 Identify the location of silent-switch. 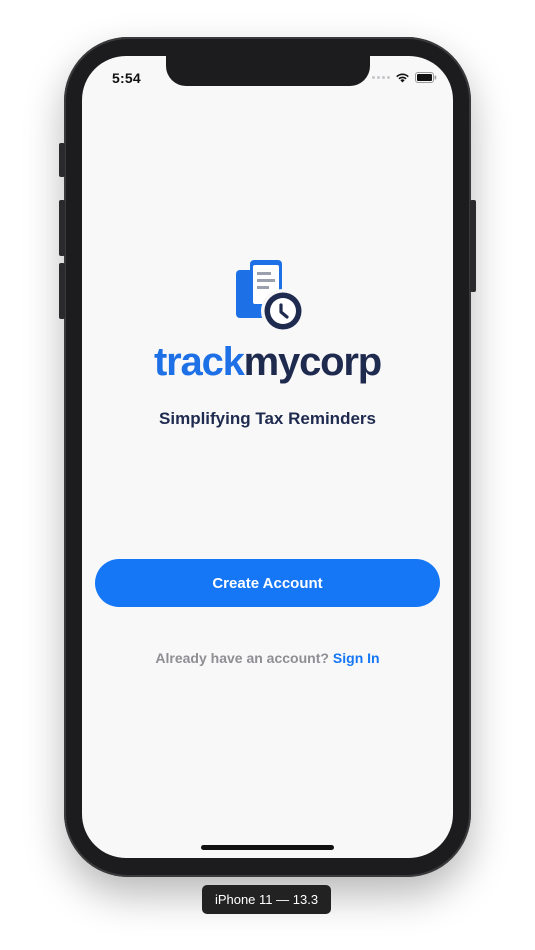
(62, 160).